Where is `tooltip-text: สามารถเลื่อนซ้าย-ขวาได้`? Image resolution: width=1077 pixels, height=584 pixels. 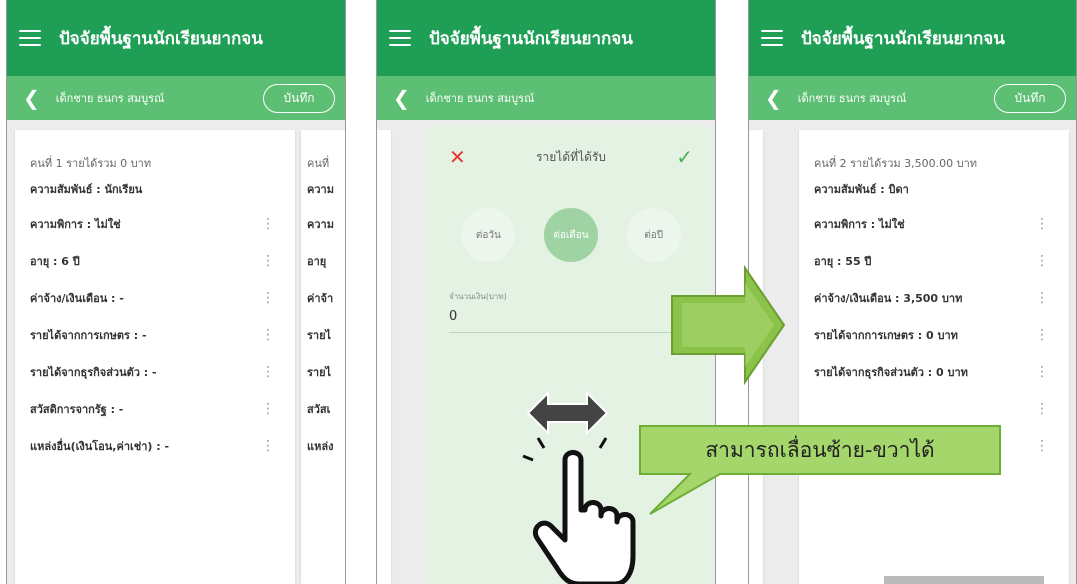
tooltip-text: สามารถเลื่อนซ้าย-ขวาได้ is located at coordinates (820, 450).